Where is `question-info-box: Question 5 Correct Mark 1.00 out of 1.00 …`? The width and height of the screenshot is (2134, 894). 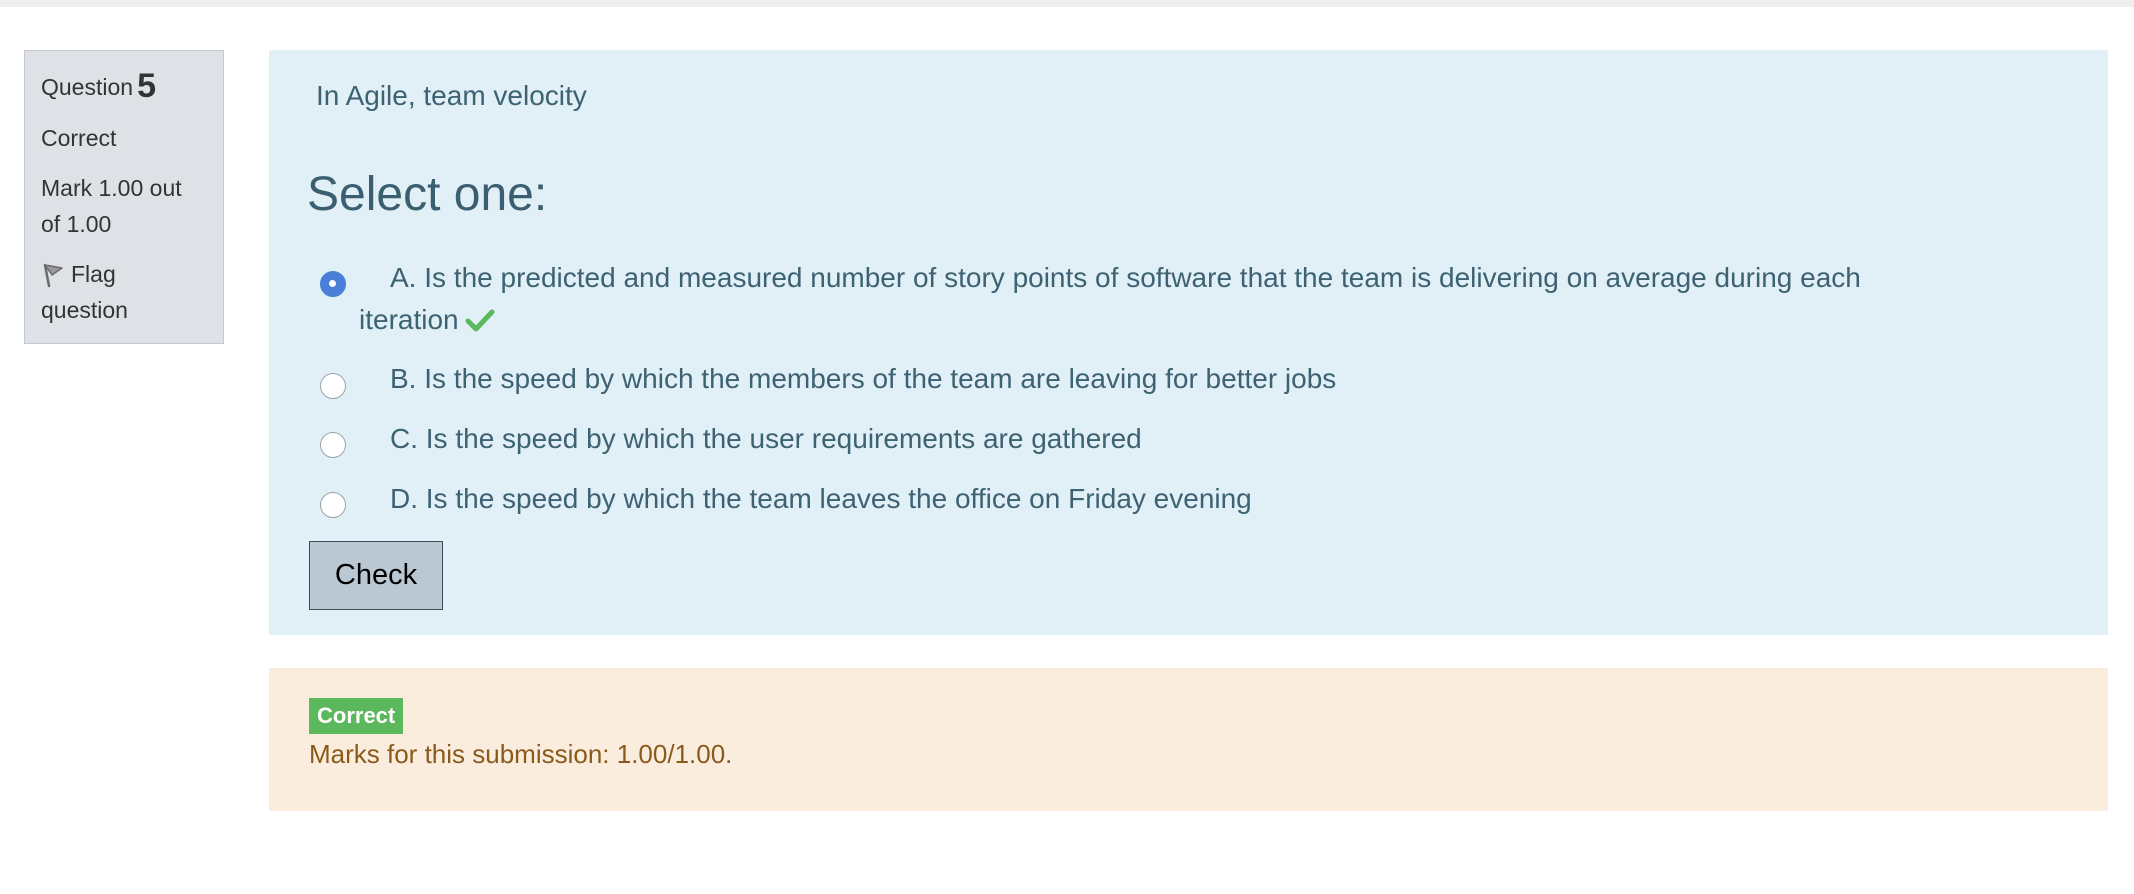
question-info-box: Question 5 Correct Mark 1.00 out of 1.00 … is located at coordinates (124, 197).